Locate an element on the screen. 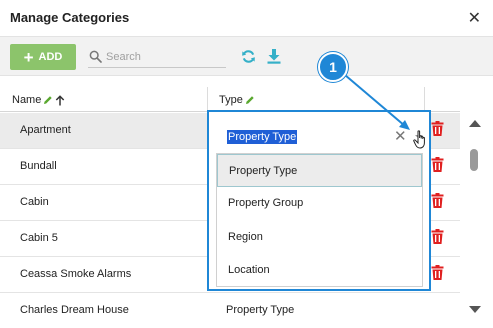 Image resolution: width=493 pixels, height=328 pixels. scroll-down-icon is located at coordinates (475, 309).